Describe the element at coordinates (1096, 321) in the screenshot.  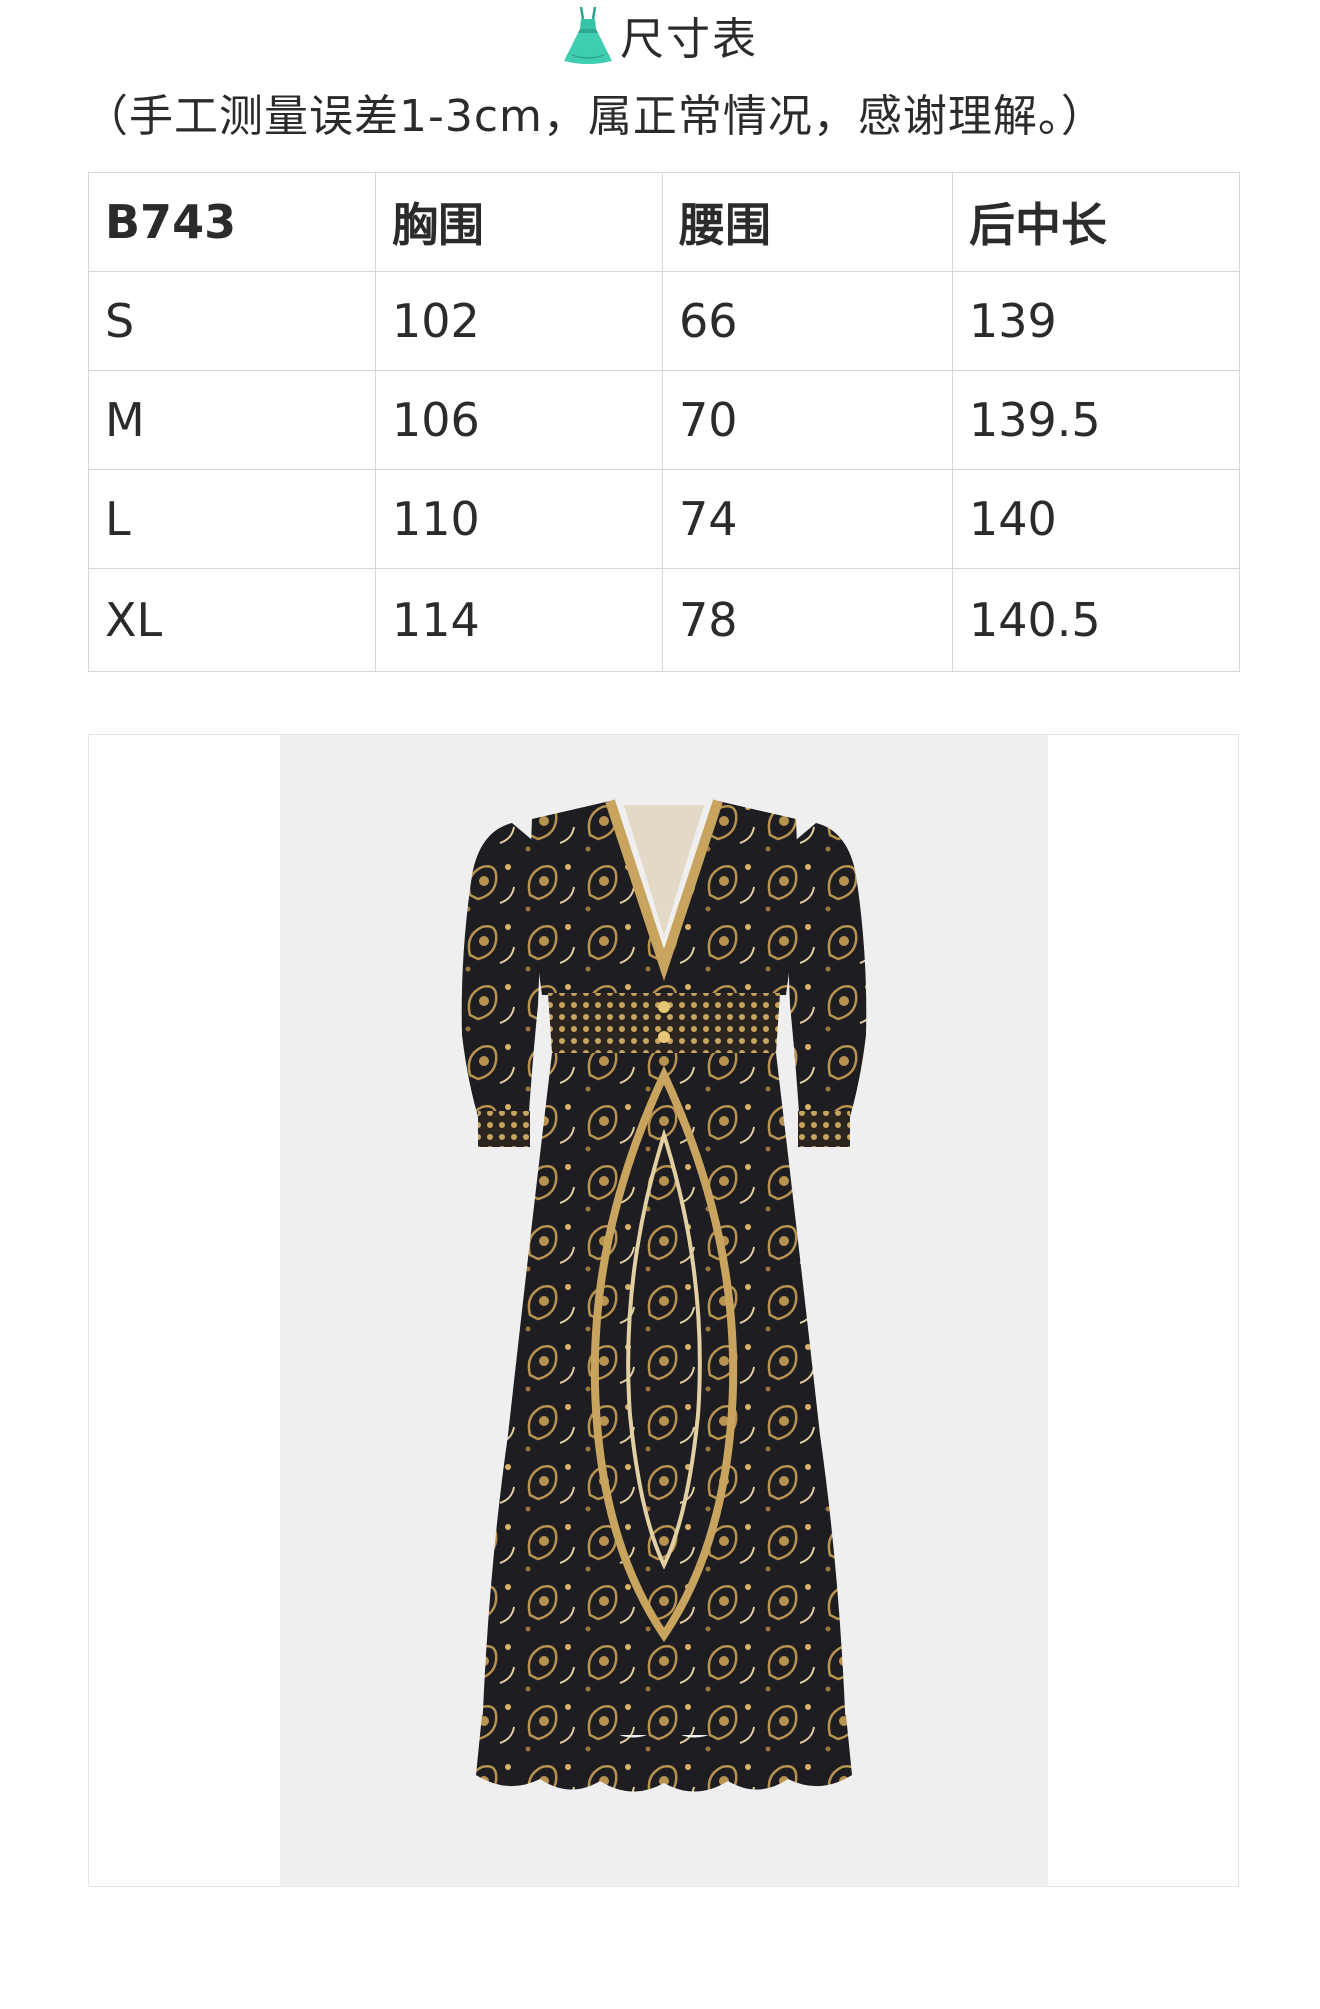
I see `cell-length: 139` at that location.